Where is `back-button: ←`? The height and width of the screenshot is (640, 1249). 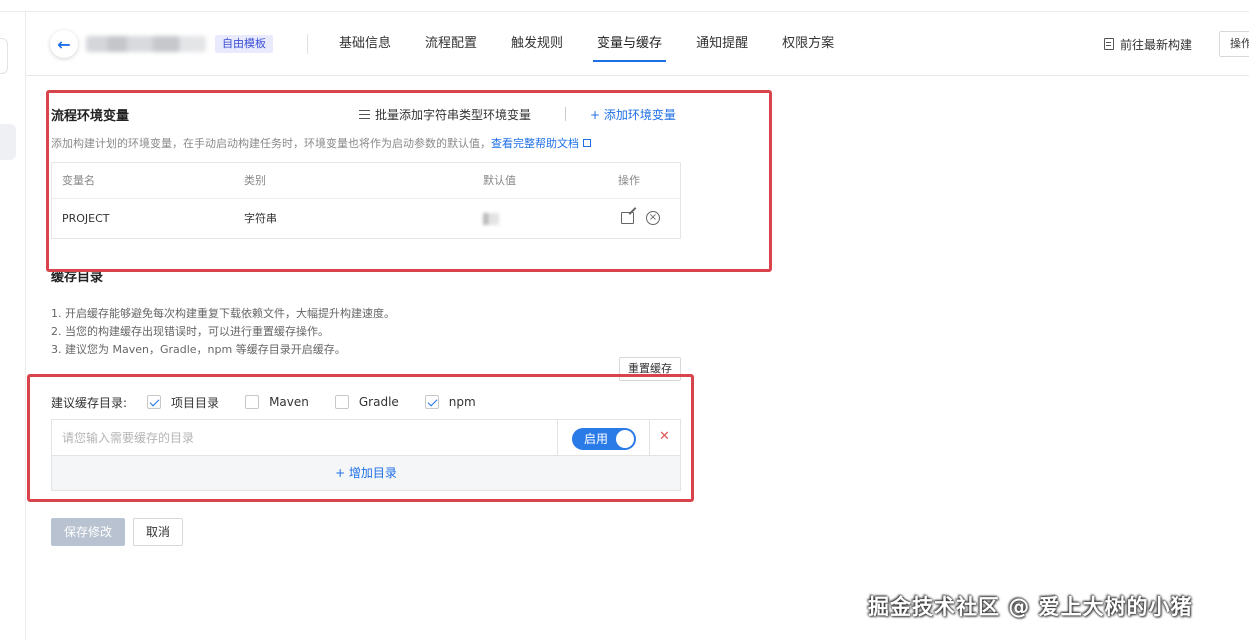
back-button: ← is located at coordinates (64, 44).